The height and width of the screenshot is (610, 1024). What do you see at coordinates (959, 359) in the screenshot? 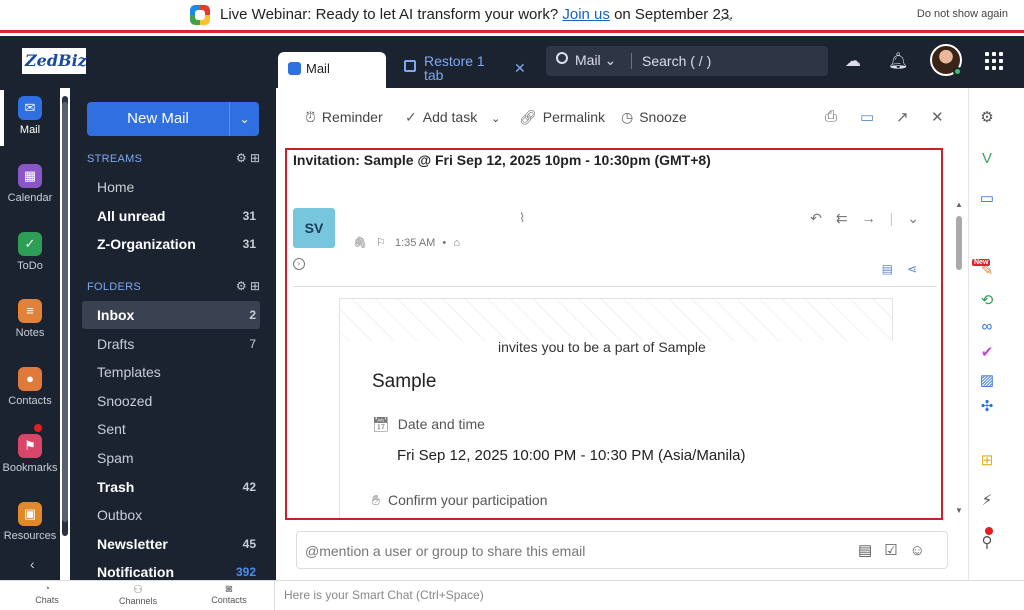
I see `email-scrollbar: ▲ ▼` at bounding box center [959, 359].